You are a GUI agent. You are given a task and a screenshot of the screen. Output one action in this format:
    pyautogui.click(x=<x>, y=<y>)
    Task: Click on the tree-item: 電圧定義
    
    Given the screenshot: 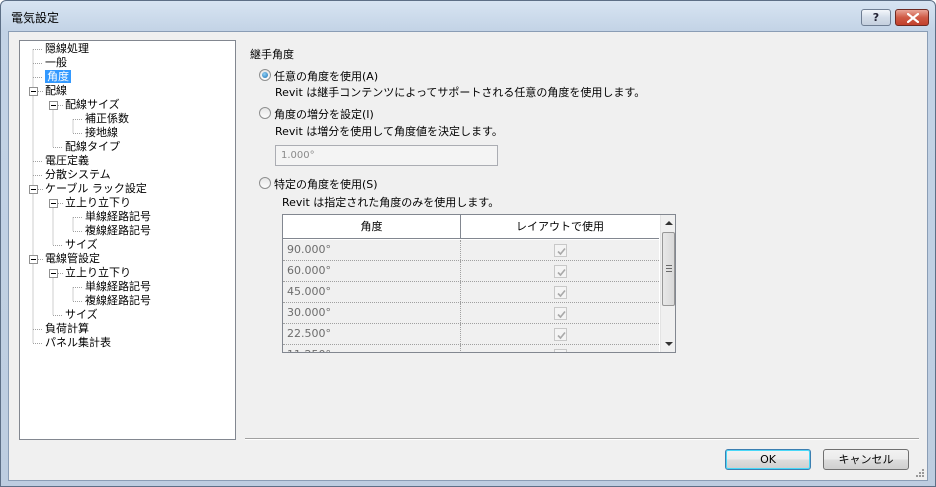 What is the action you would take?
    pyautogui.click(x=67, y=161)
    